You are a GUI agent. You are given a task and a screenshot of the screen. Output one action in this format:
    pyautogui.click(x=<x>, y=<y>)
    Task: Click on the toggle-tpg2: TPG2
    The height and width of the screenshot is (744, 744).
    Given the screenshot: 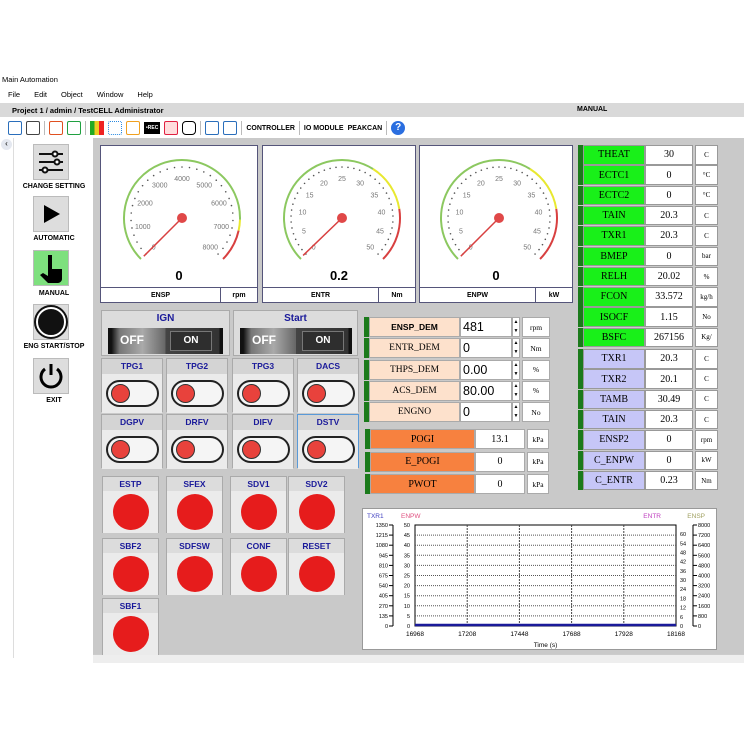 What is the action you would take?
    pyautogui.click(x=197, y=385)
    